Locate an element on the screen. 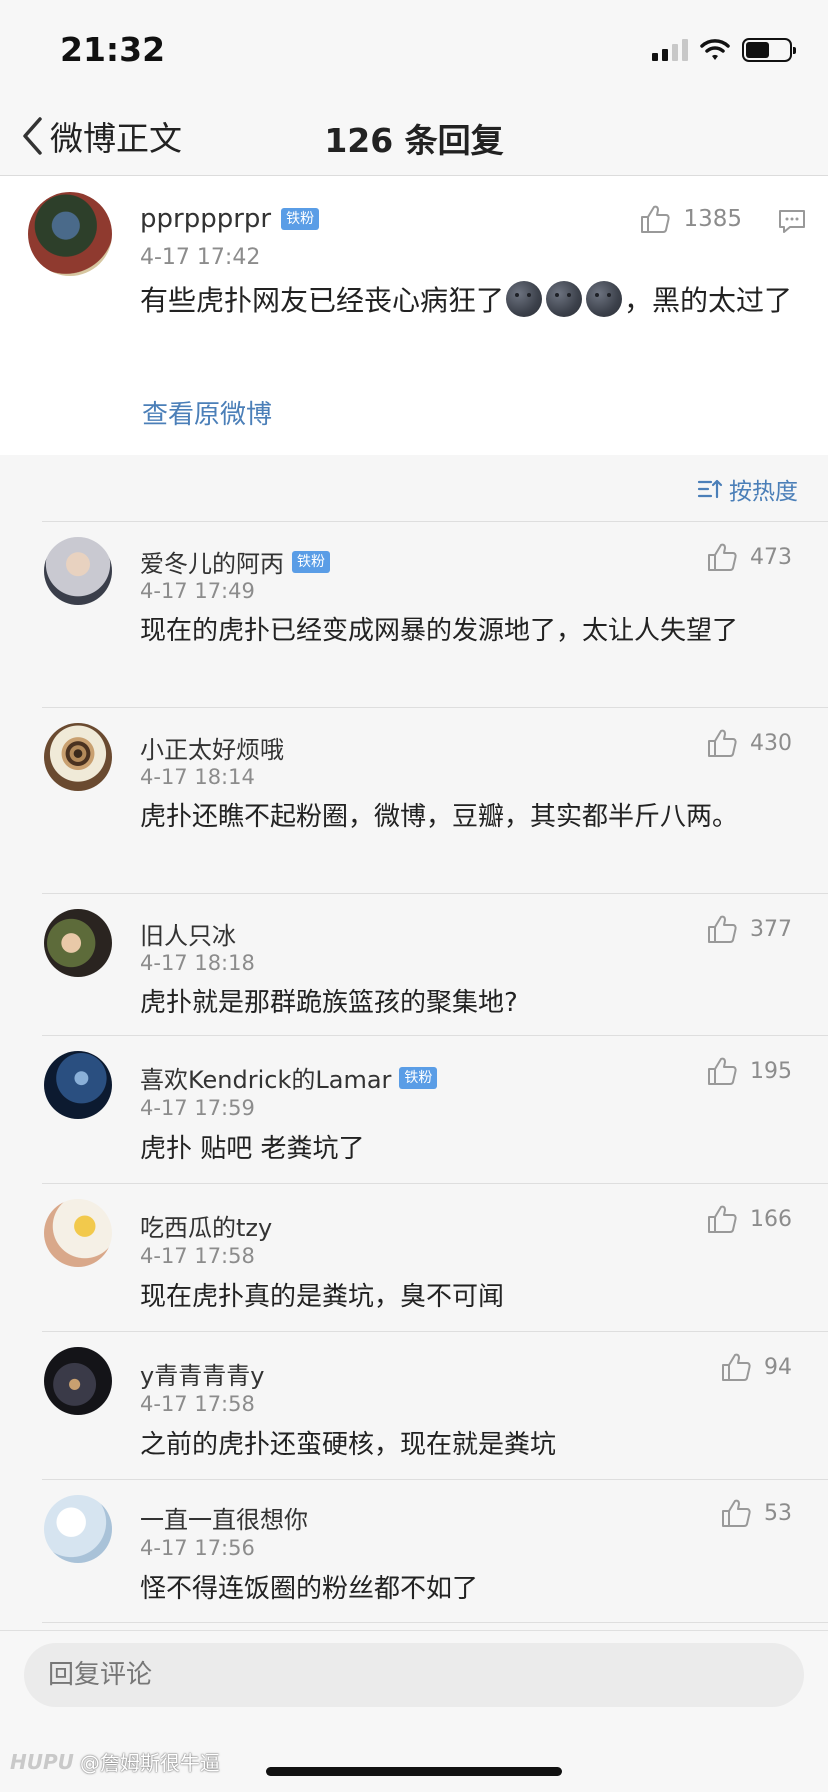 Image resolution: width=828 pixels, height=1792 pixels. comment-item: 一直一直很想你 4-17 17:56 怪不得连饭圈的粉丝都不如了 53 is located at coordinates (435, 1551).